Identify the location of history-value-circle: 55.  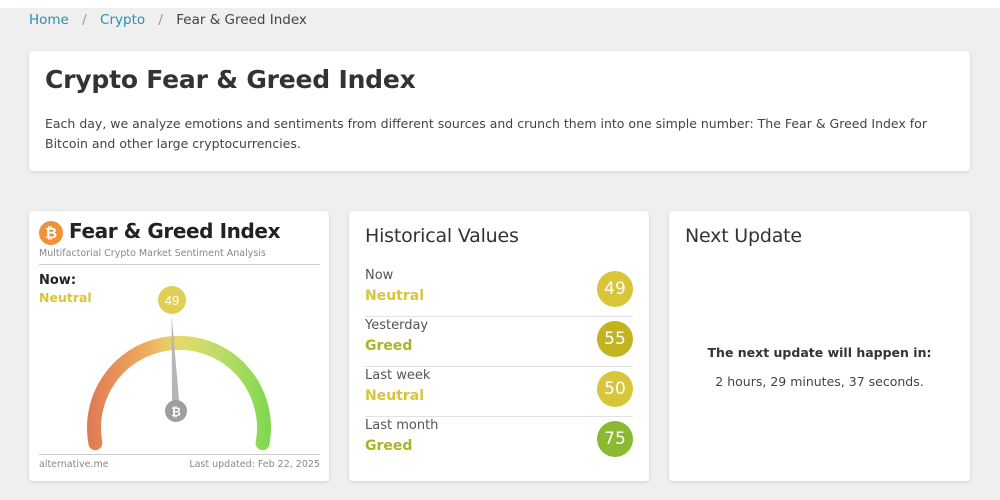
(615, 339).